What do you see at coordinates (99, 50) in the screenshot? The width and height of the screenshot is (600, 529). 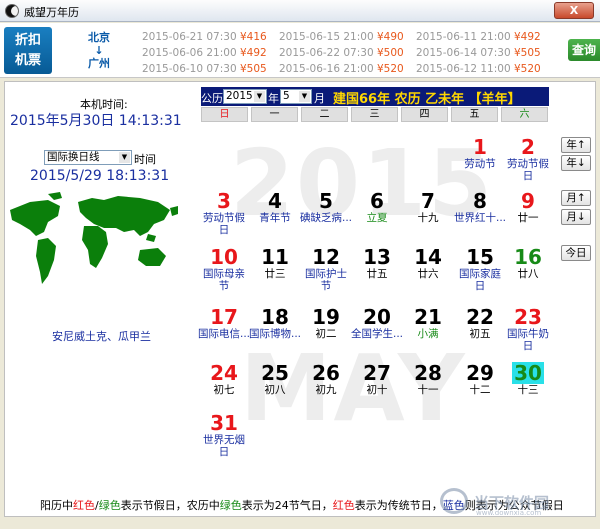 I see `route-arrow-icon: ↓` at bounding box center [99, 50].